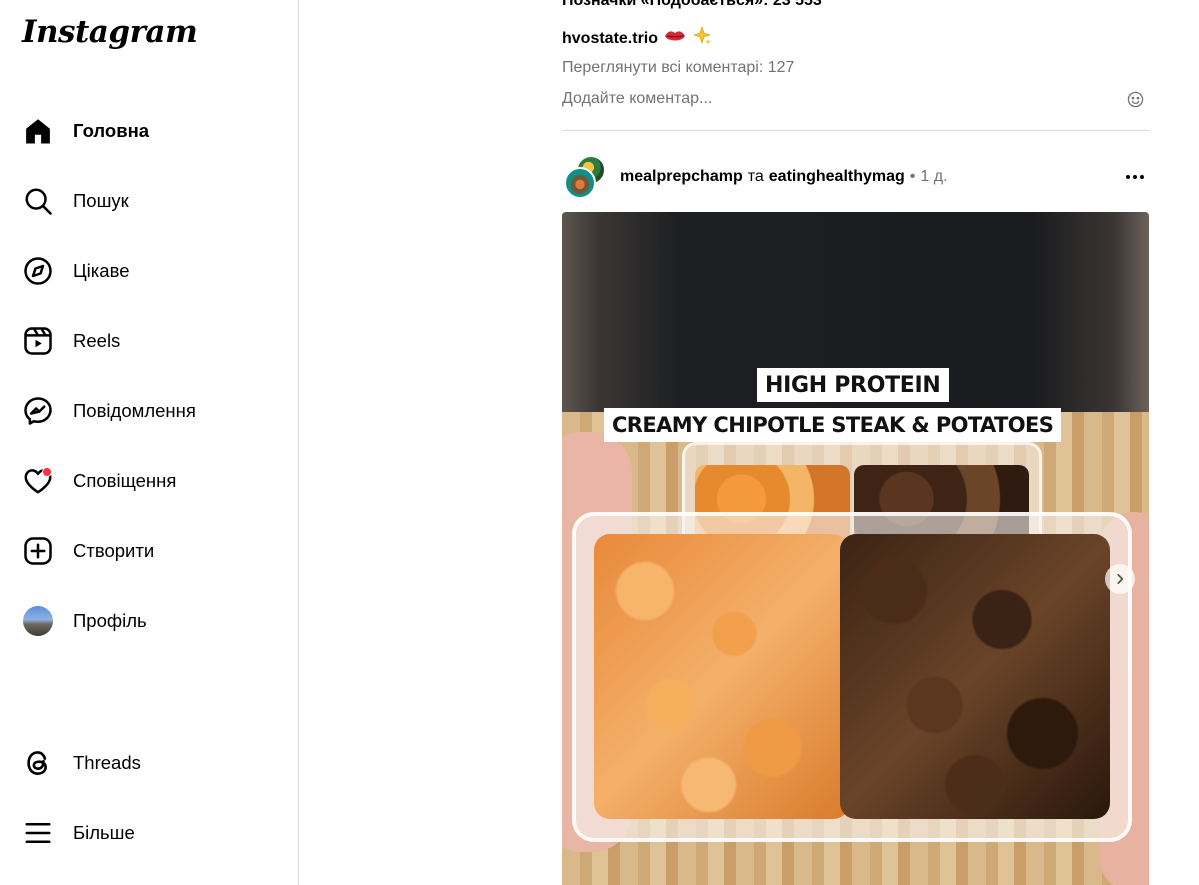  I want to click on sidebar-item-explore: Цікаве, so click(76, 271).